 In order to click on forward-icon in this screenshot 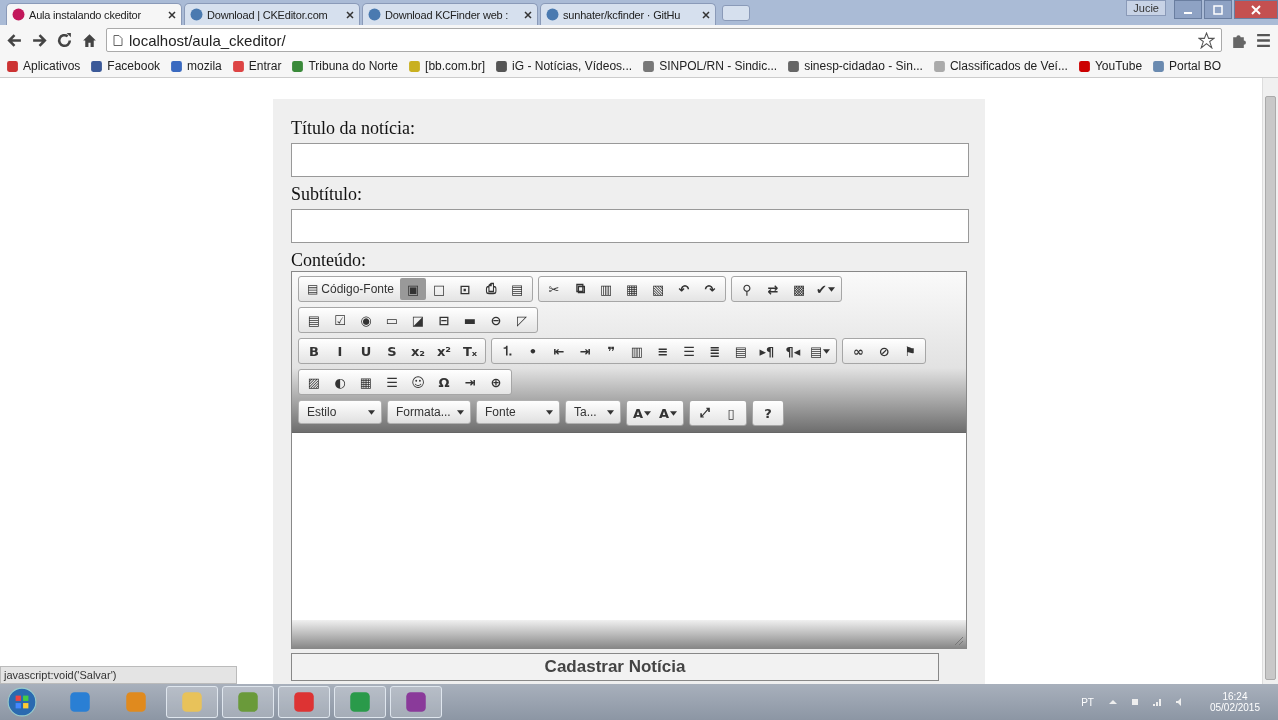, I will do `click(39, 40)`.